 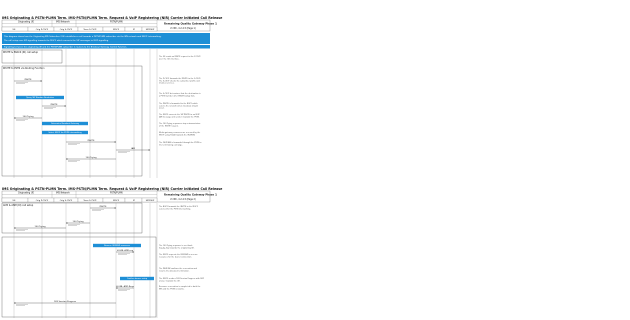 What do you see at coordinates (133, 148) in the screenshot?
I see `message-label: IAM` at bounding box center [133, 148].